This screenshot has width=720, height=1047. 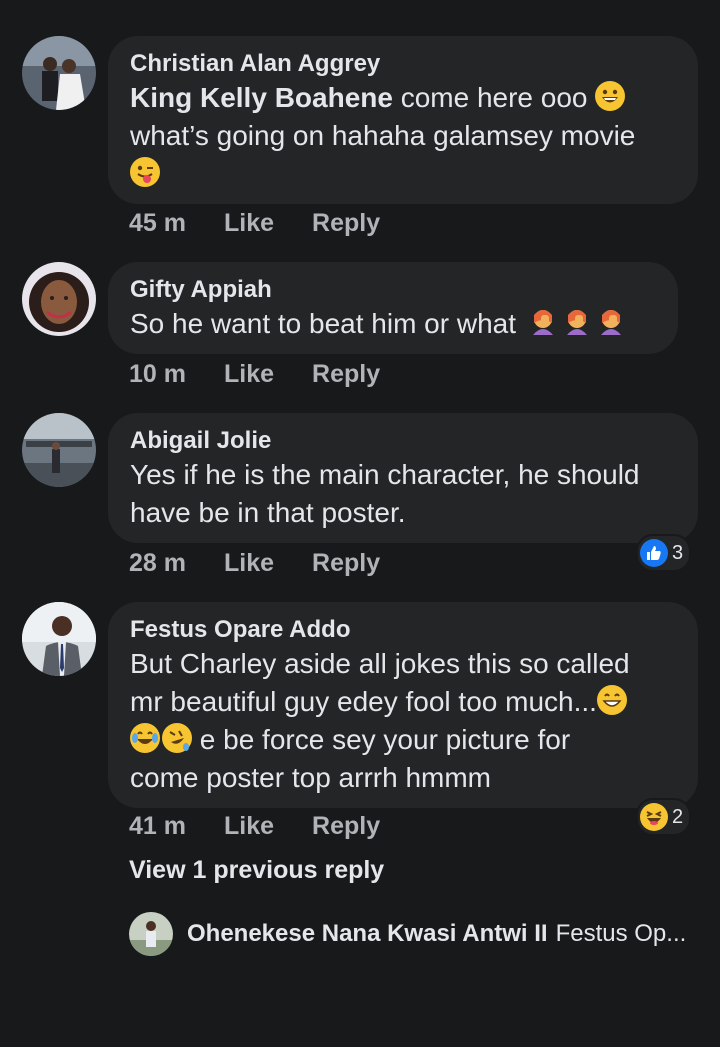 I want to click on comment-author: Festus Opare Addo, so click(x=403, y=630).